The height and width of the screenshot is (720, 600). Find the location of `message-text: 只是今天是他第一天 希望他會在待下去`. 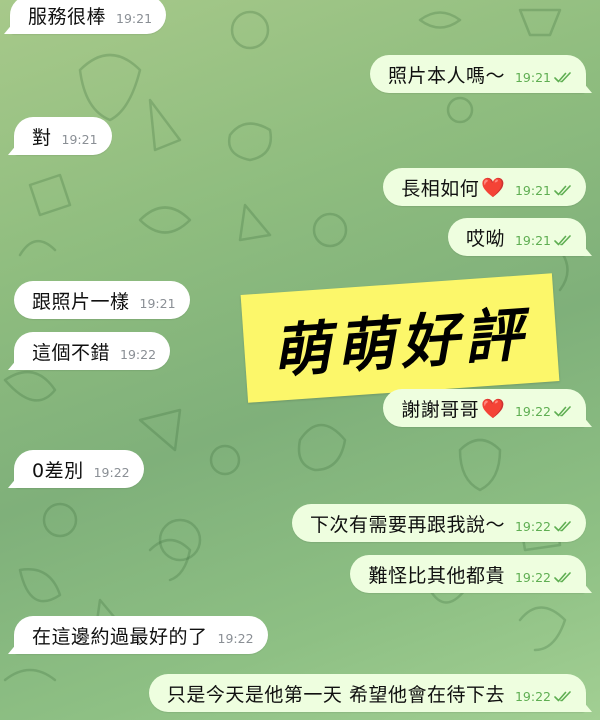

message-text: 只是今天是他第一天 希望他會在待下去 is located at coordinates (335, 694).